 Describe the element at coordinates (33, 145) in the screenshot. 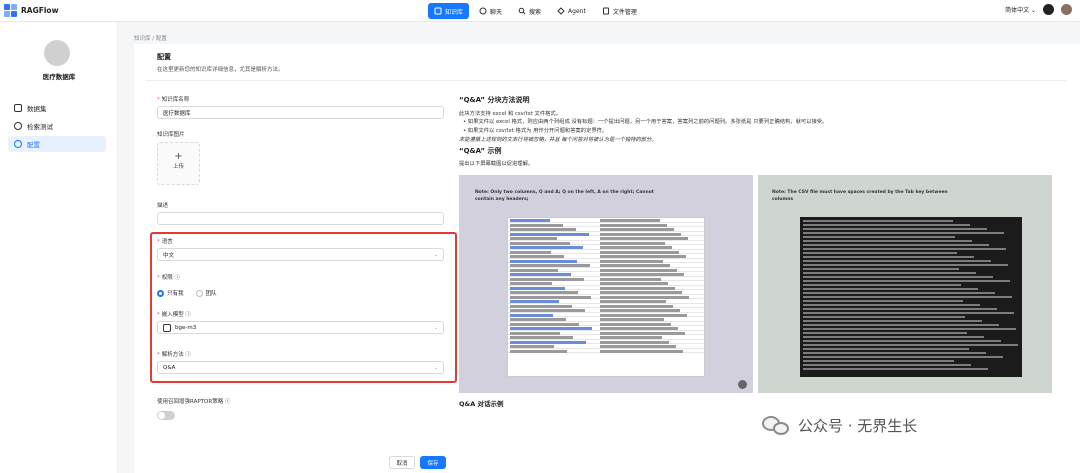

I see `sidebar-item-label: 配置` at that location.